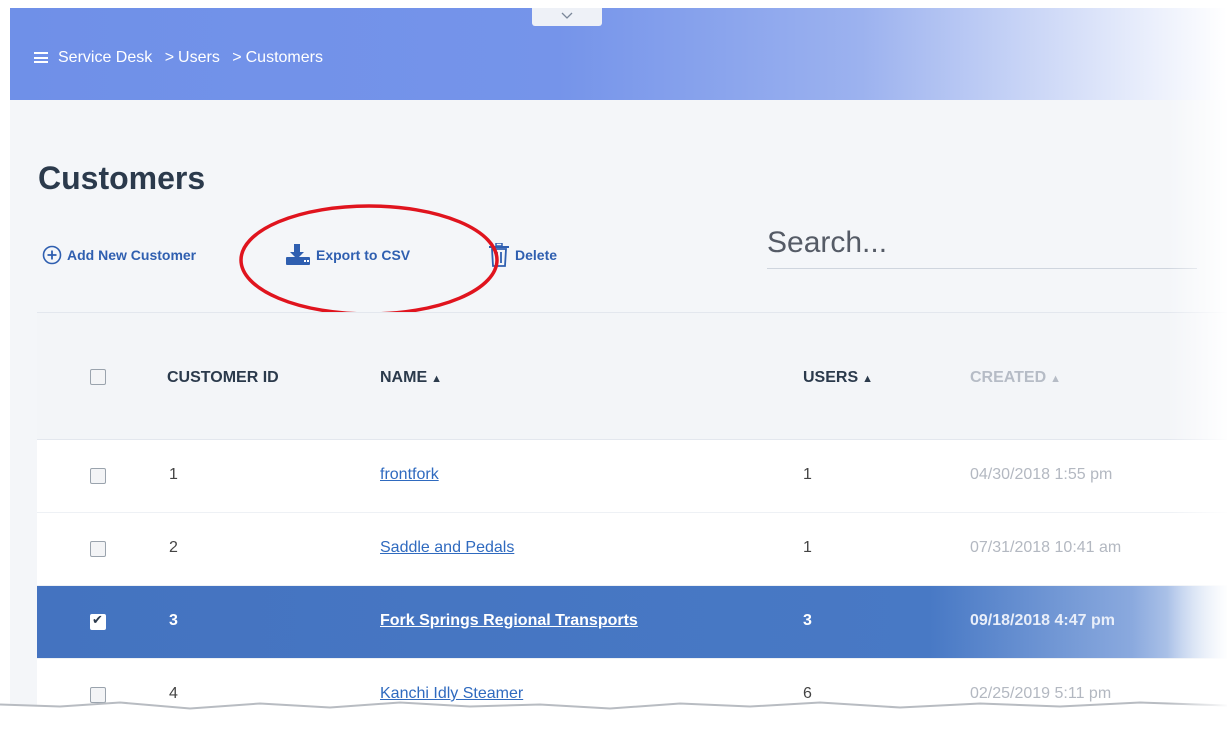 Image resolution: width=1227 pixels, height=750 pixels. Describe the element at coordinates (105, 57) in the screenshot. I see `breadcrumb-service-desk: Service Desk` at that location.